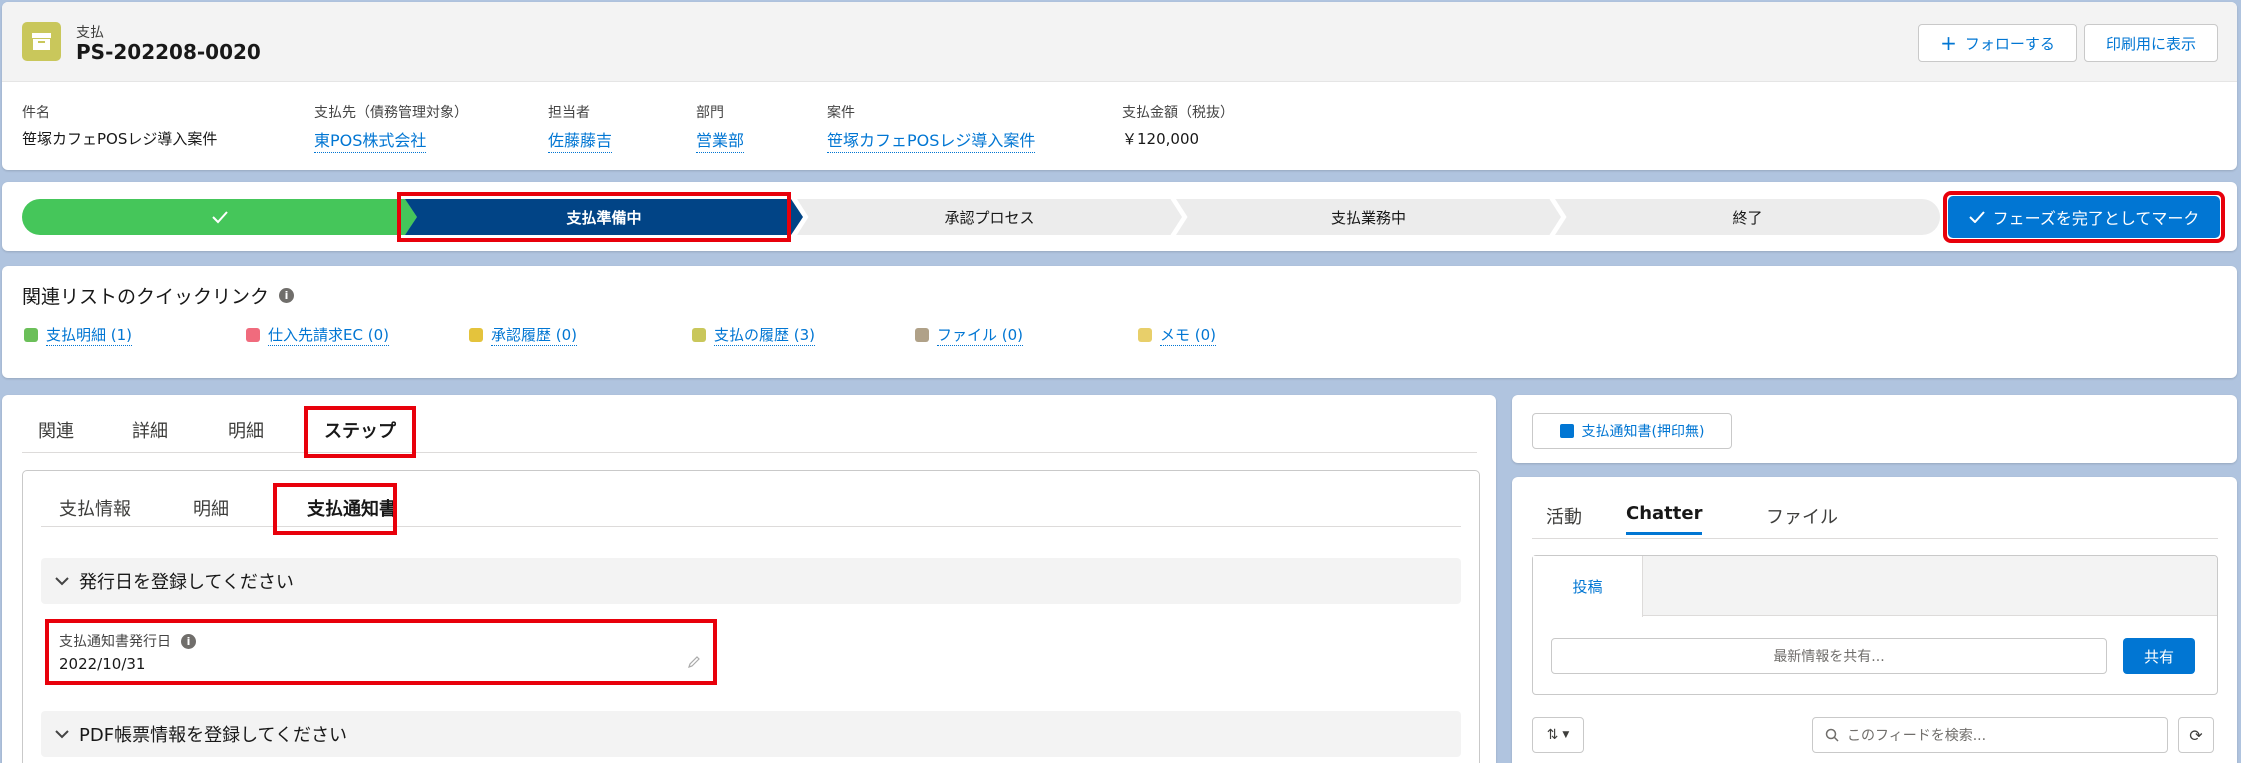 The image size is (2241, 763). Describe the element at coordinates (1119, 42) in the screenshot. I see `header-top: 支払 PS-202208-0020 + フォローする 印刷用に表示` at that location.